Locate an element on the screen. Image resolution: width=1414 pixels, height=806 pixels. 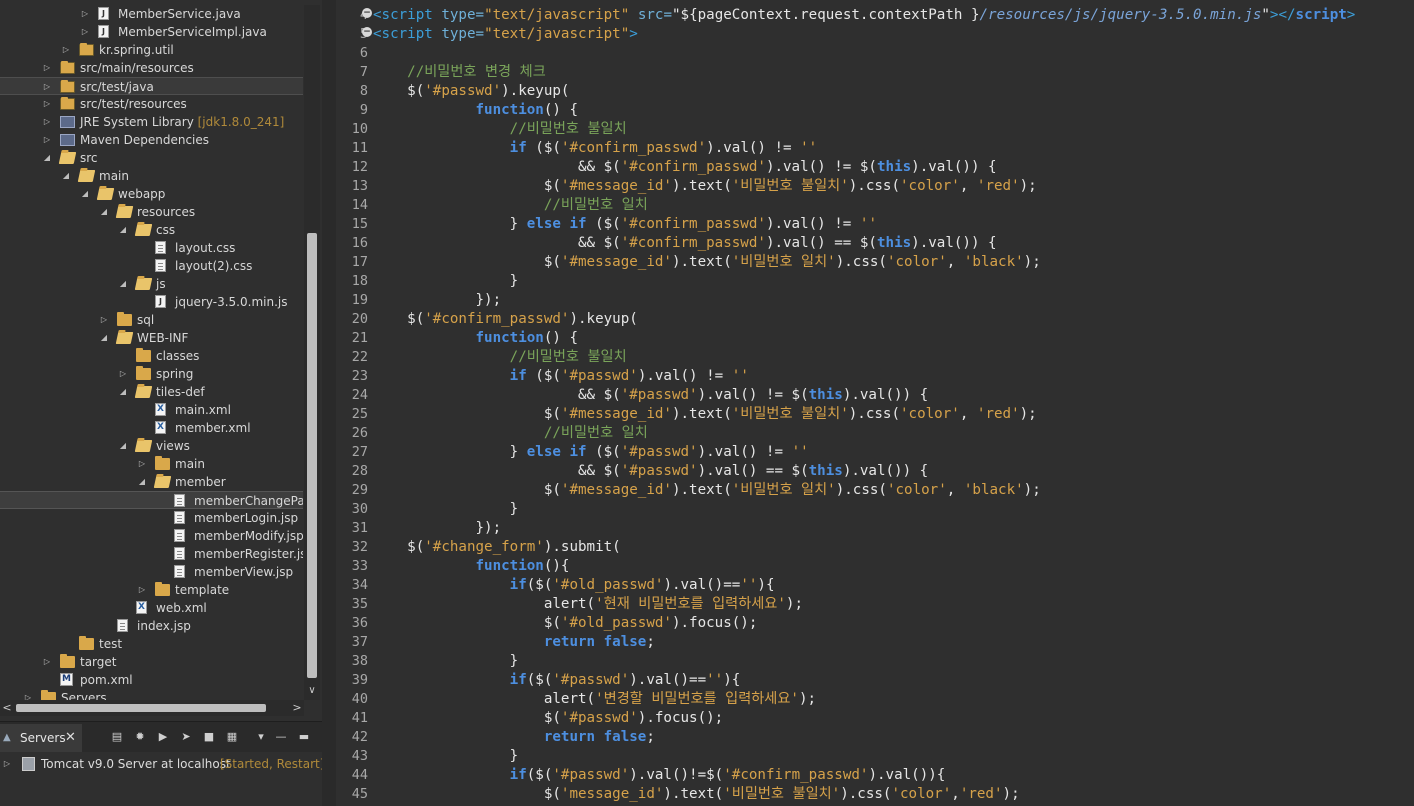
publish-icon: ▦ is located at coordinates (232, 737).